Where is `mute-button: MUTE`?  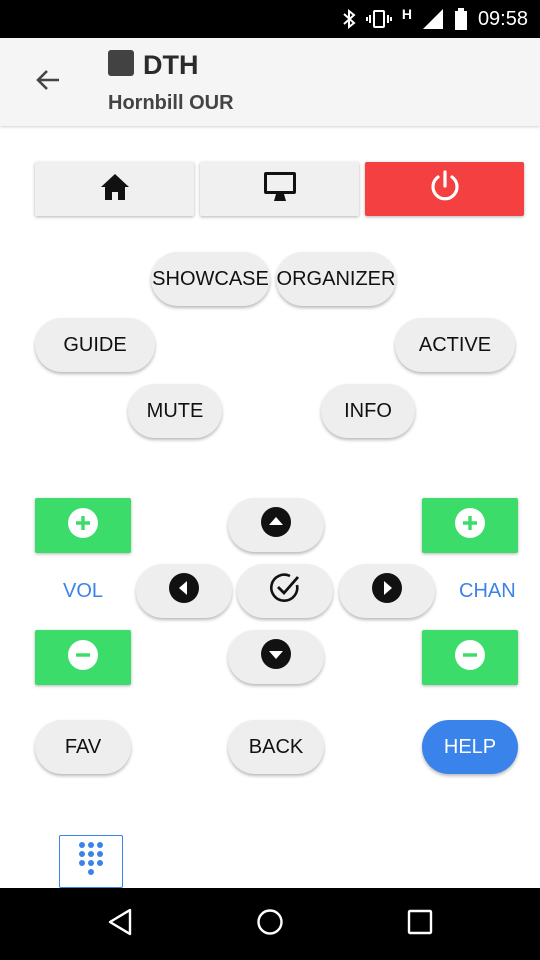 mute-button: MUTE is located at coordinates (175, 411).